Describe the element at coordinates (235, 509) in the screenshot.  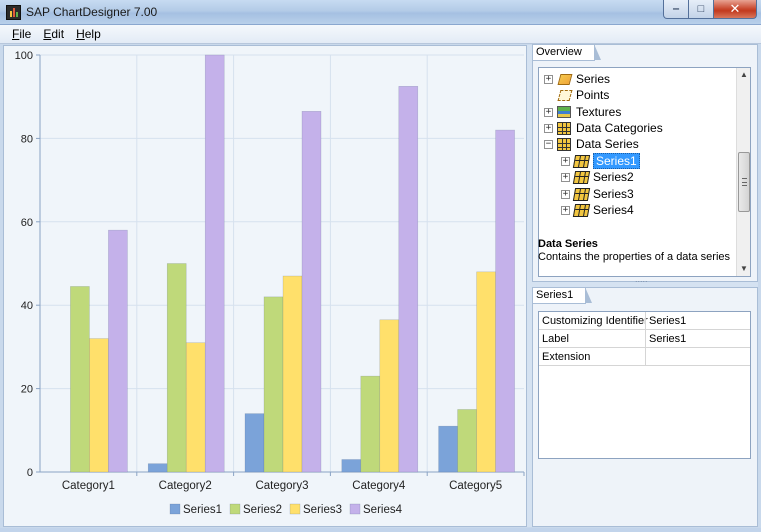
I see `legend-swatch-series2` at that location.